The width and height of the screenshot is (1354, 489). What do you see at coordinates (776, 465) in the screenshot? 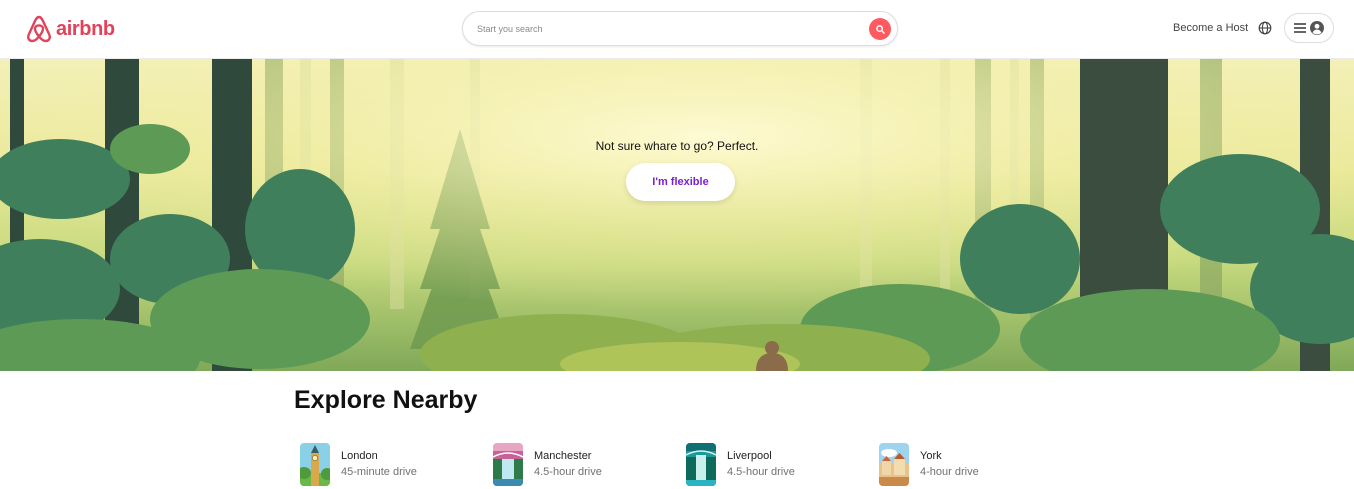
I see `place-card-liverpool: Liverpool 4.5-hour drive` at bounding box center [776, 465].